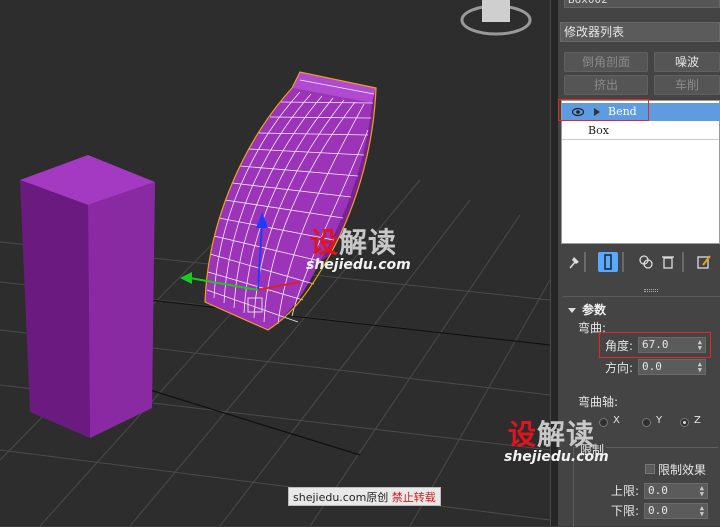 Image resolution: width=720 pixels, height=527 pixels. Describe the element at coordinates (646, 422) in the screenshot. I see `axis-y-radio` at that location.